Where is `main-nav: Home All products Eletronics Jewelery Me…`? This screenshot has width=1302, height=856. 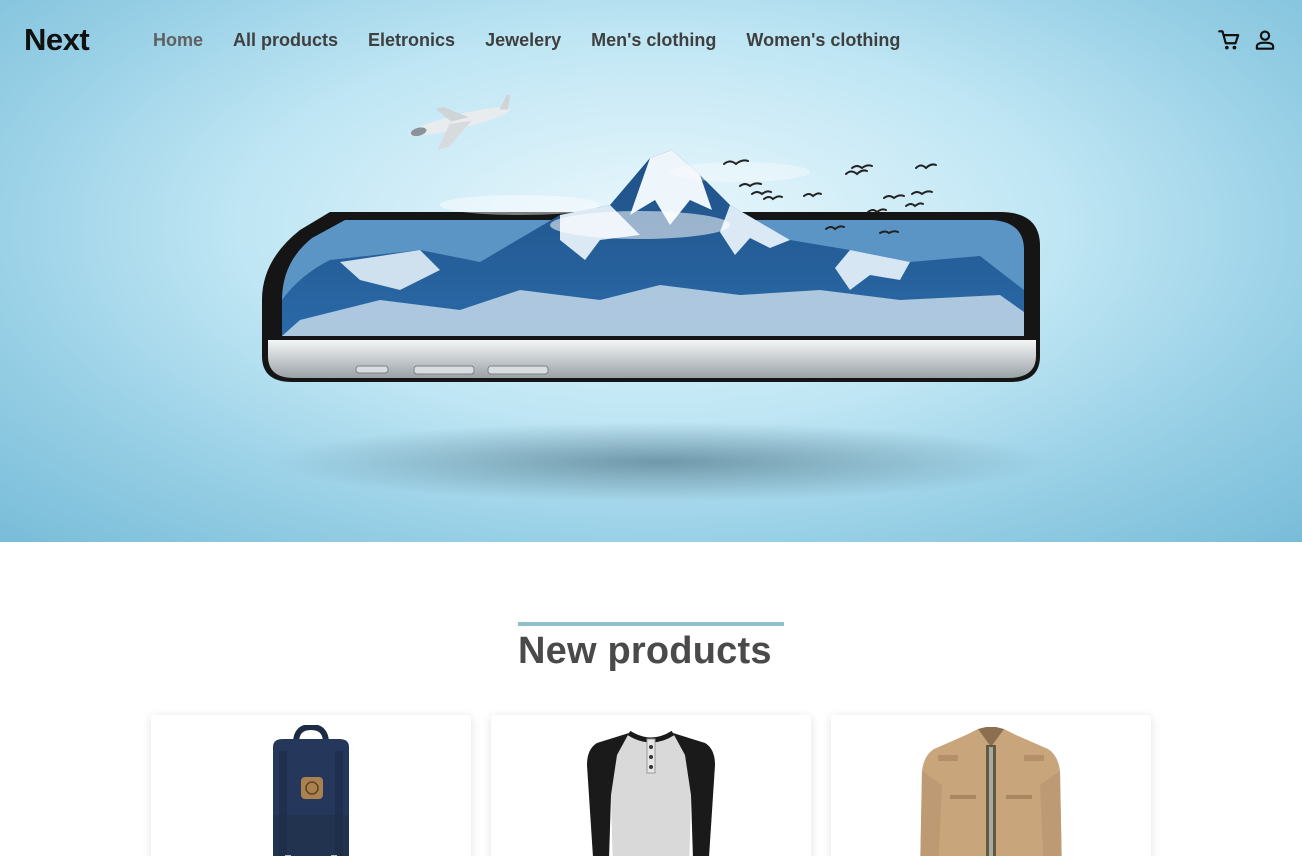 main-nav: Home All products Eletronics Jewelery Me… is located at coordinates (541, 40).